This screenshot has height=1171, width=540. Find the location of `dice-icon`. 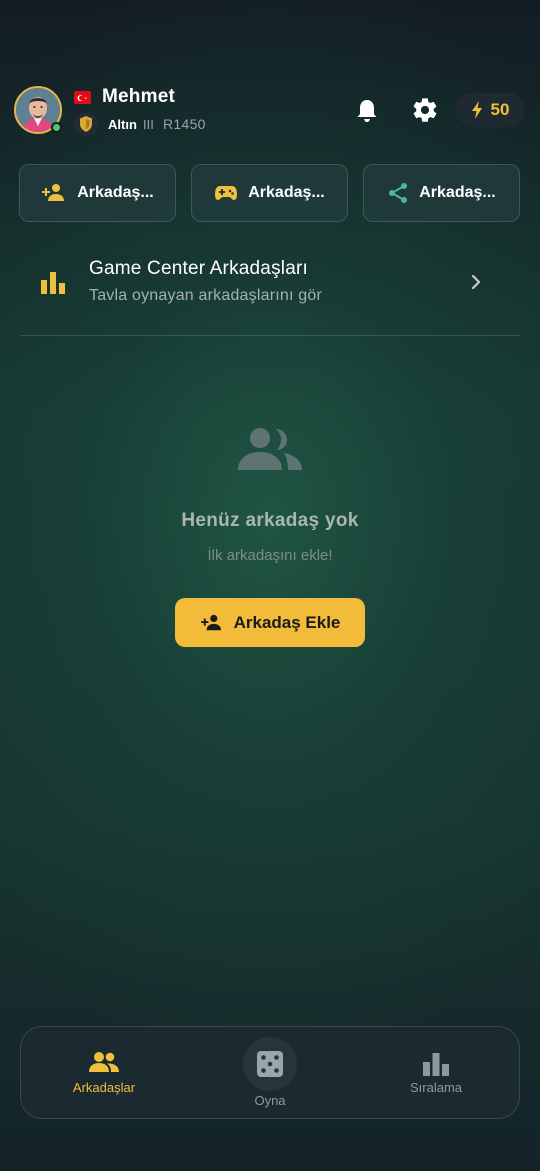

dice-icon is located at coordinates (270, 1064).